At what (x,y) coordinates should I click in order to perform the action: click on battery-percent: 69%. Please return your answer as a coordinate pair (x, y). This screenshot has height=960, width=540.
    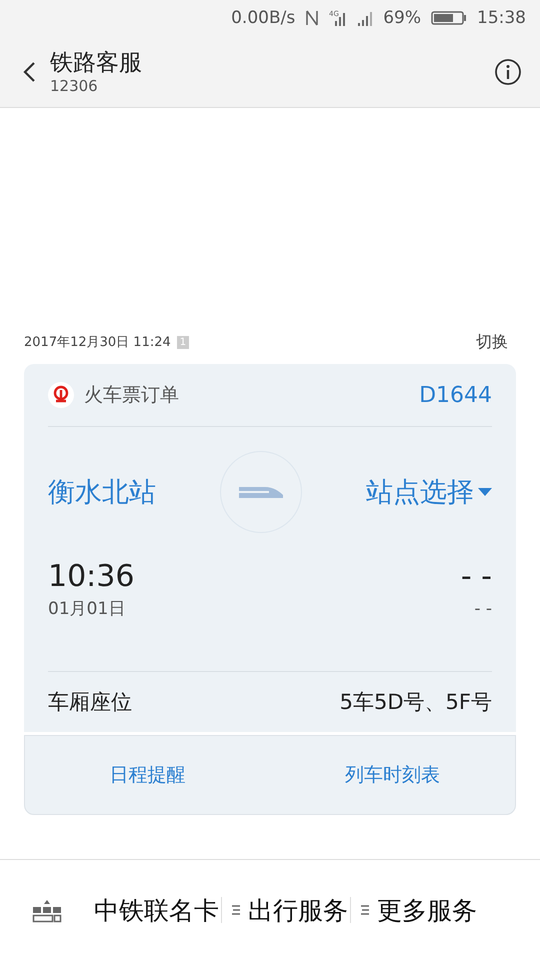
    Looking at the image, I should click on (402, 18).